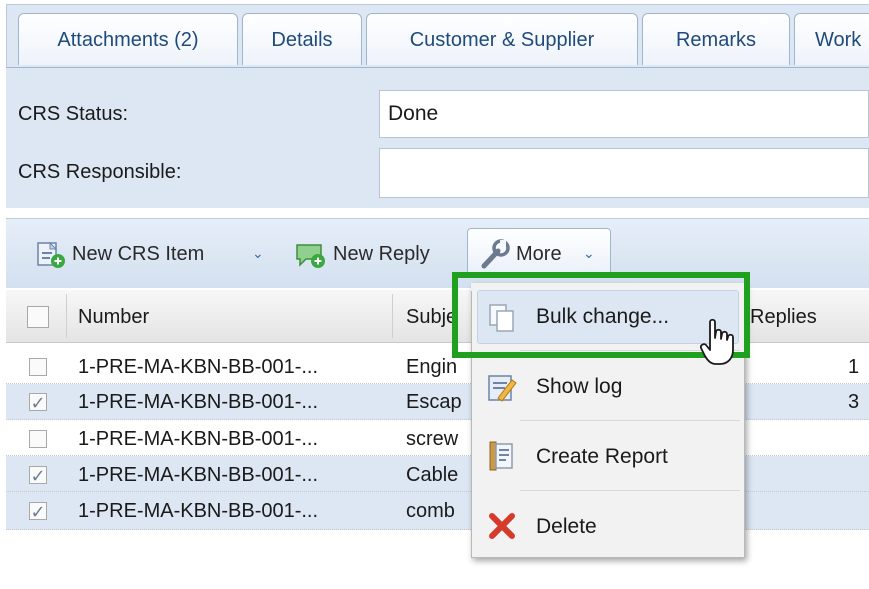 This screenshot has width=869, height=589. I want to click on new-reply-label: New Reply, so click(381, 254).